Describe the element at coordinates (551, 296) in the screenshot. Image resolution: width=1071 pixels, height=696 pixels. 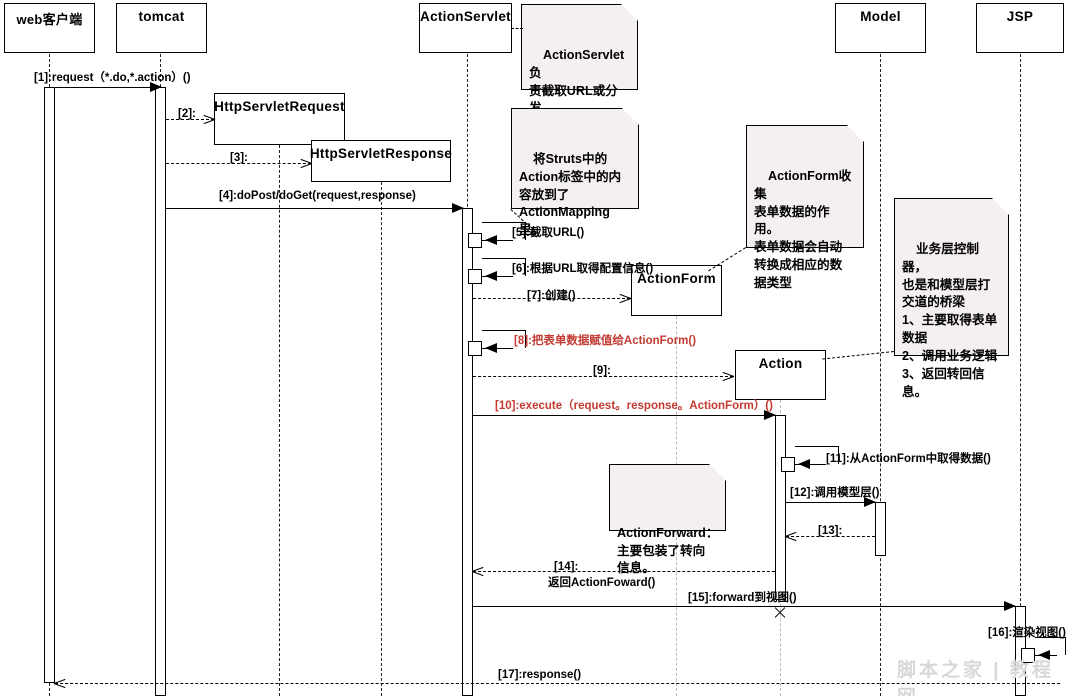
I see `message-7-label: [7]:创建()` at that location.